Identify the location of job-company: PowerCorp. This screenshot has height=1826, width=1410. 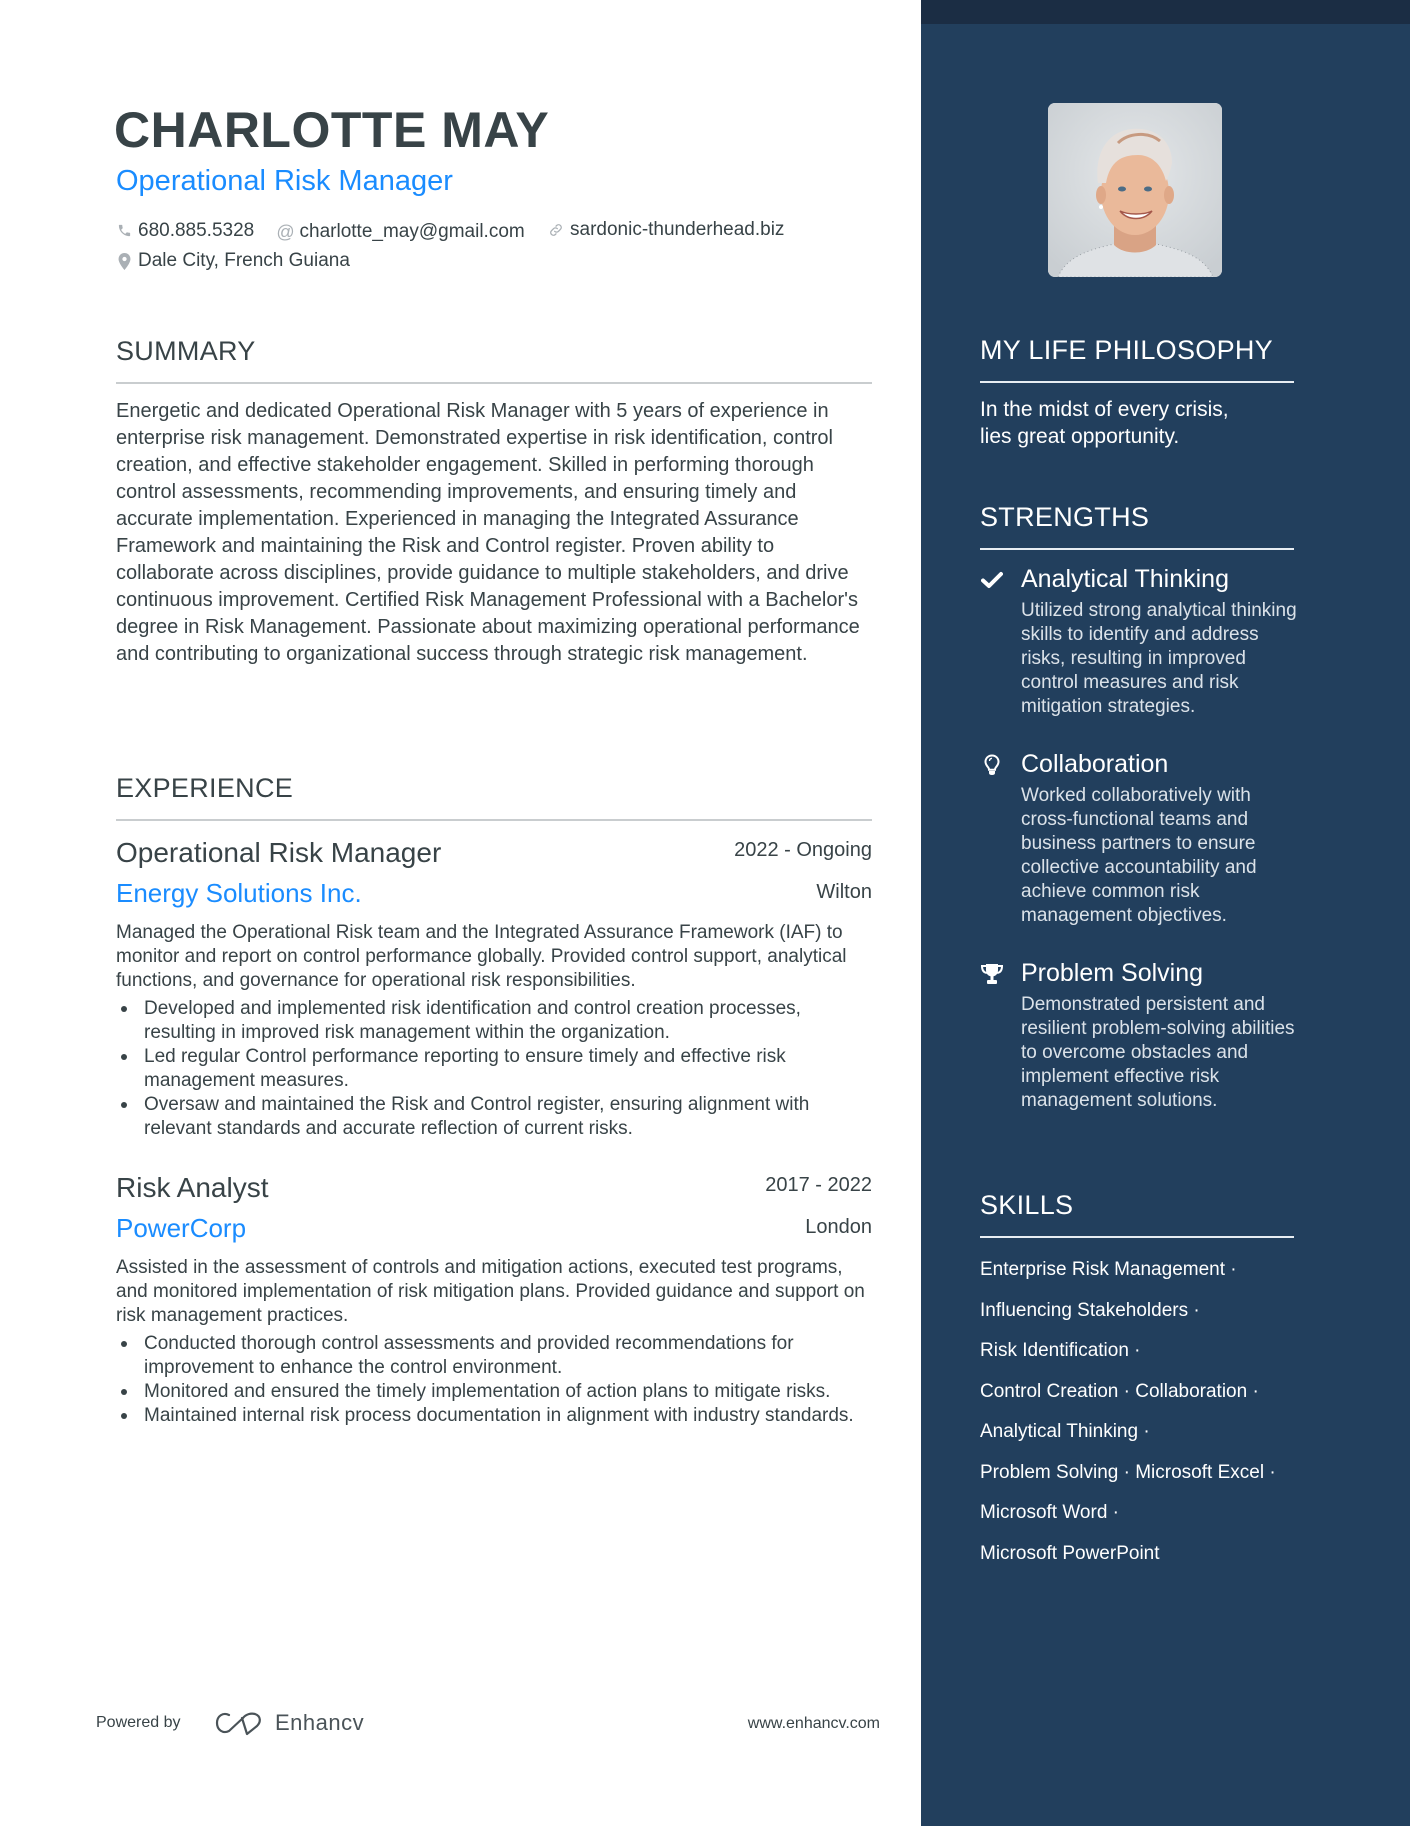
(494, 1228).